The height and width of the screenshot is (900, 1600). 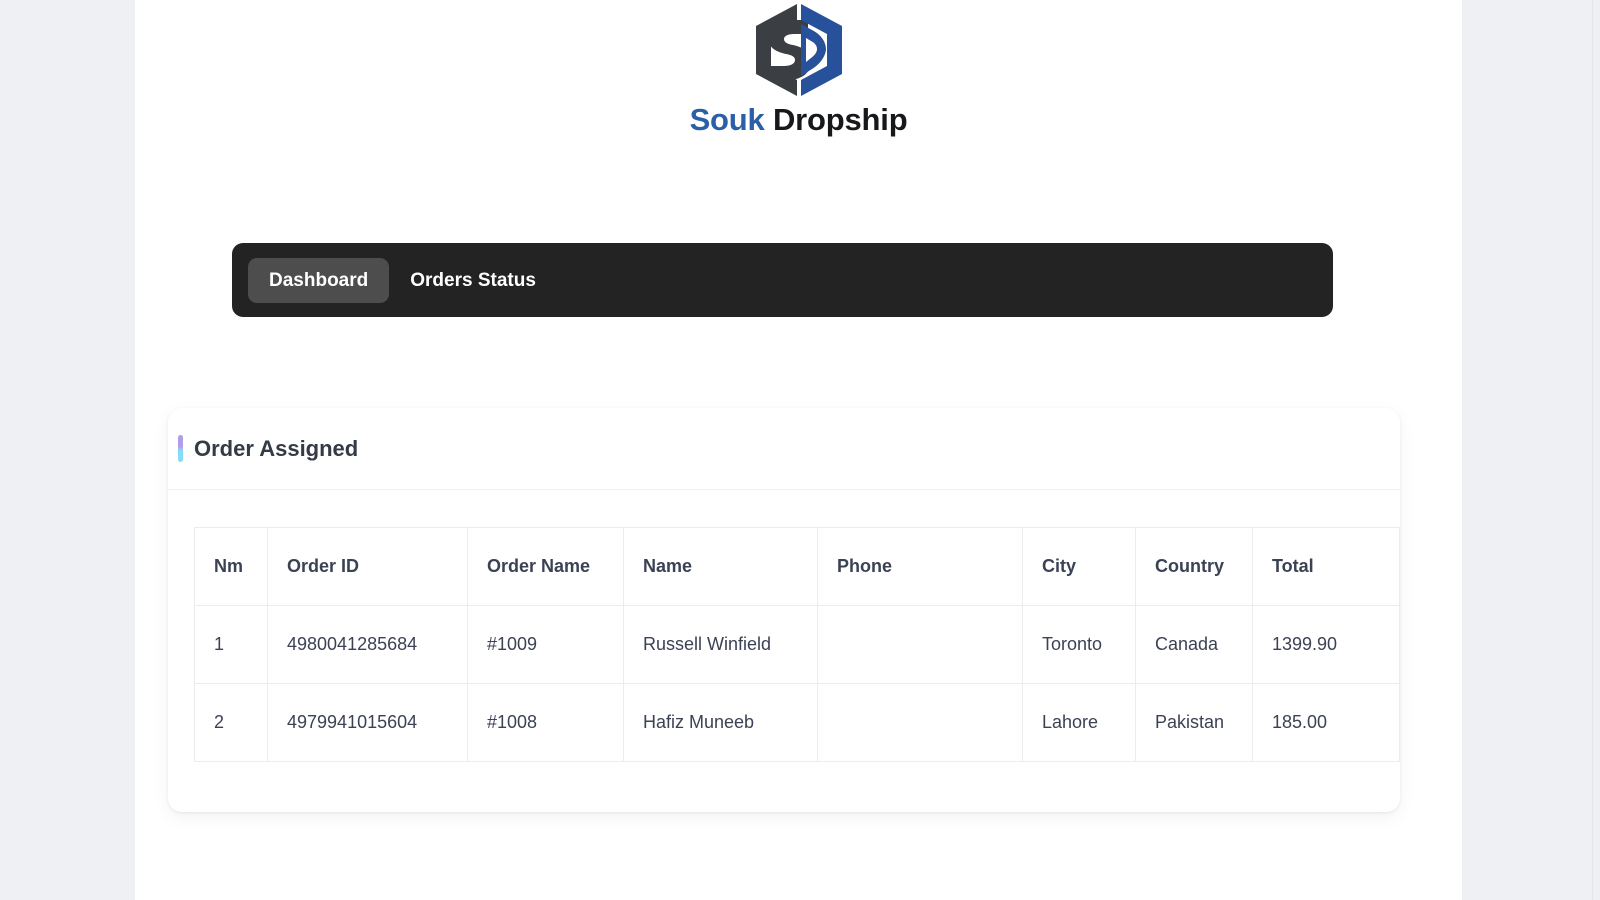 What do you see at coordinates (1326, 566) in the screenshot?
I see `column-header-total: Total` at bounding box center [1326, 566].